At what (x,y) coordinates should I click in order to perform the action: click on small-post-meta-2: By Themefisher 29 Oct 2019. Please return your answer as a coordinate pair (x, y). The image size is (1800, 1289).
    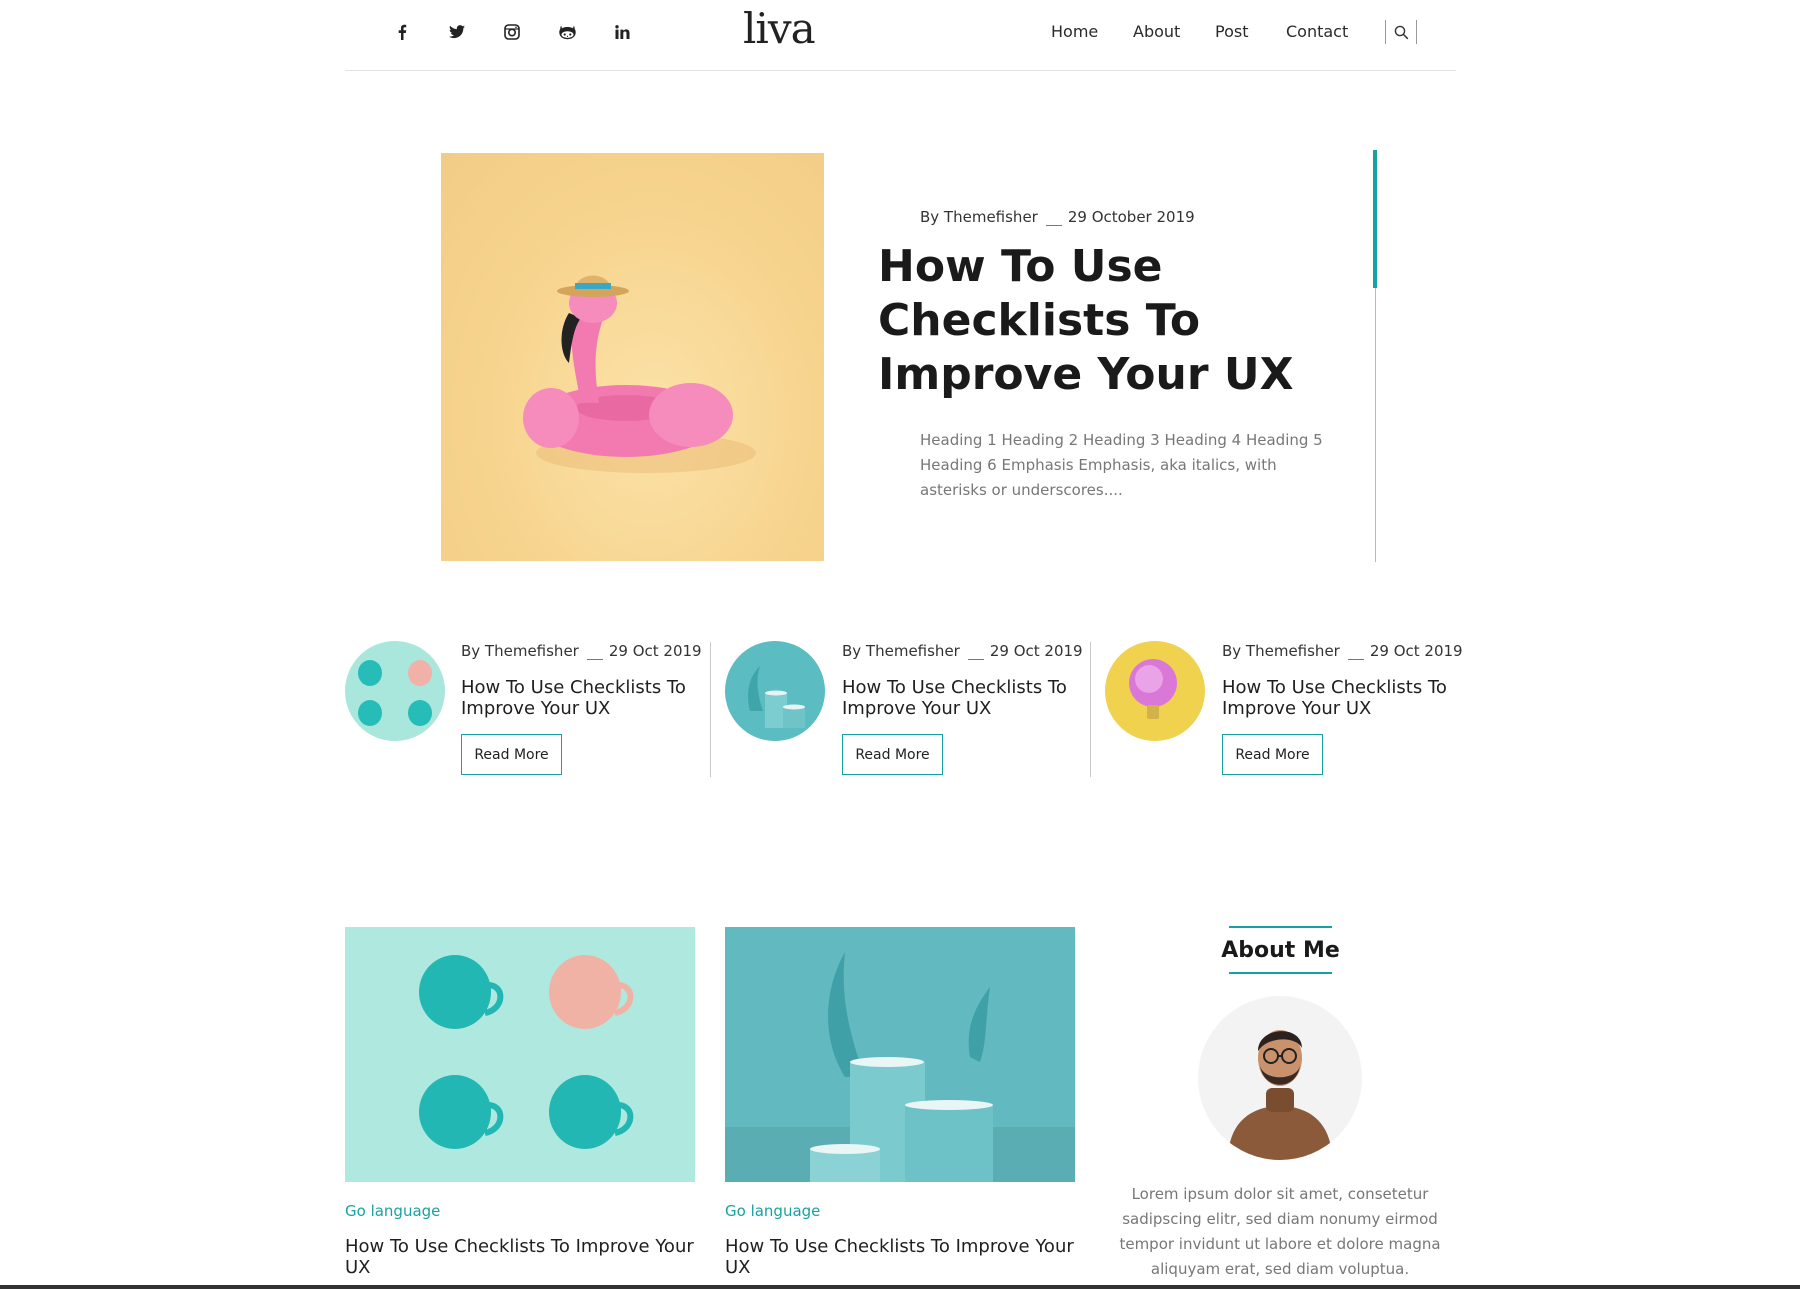
    Looking at the image, I should click on (962, 651).